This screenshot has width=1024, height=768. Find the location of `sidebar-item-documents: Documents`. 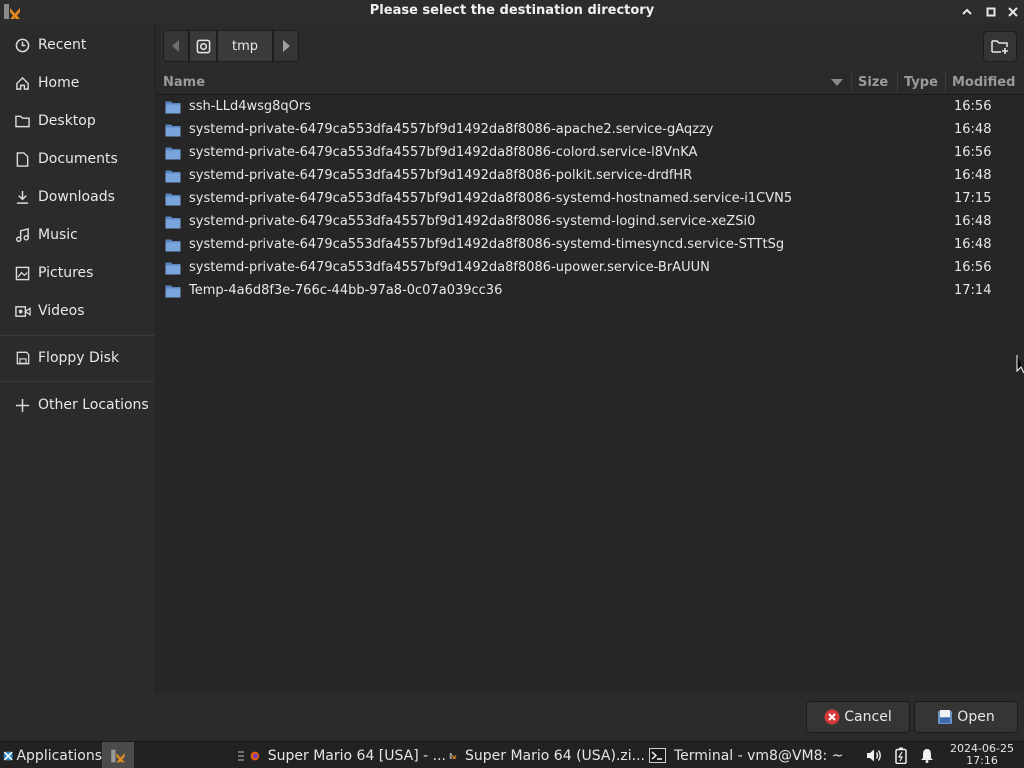

sidebar-item-documents: Documents is located at coordinates (77, 159).